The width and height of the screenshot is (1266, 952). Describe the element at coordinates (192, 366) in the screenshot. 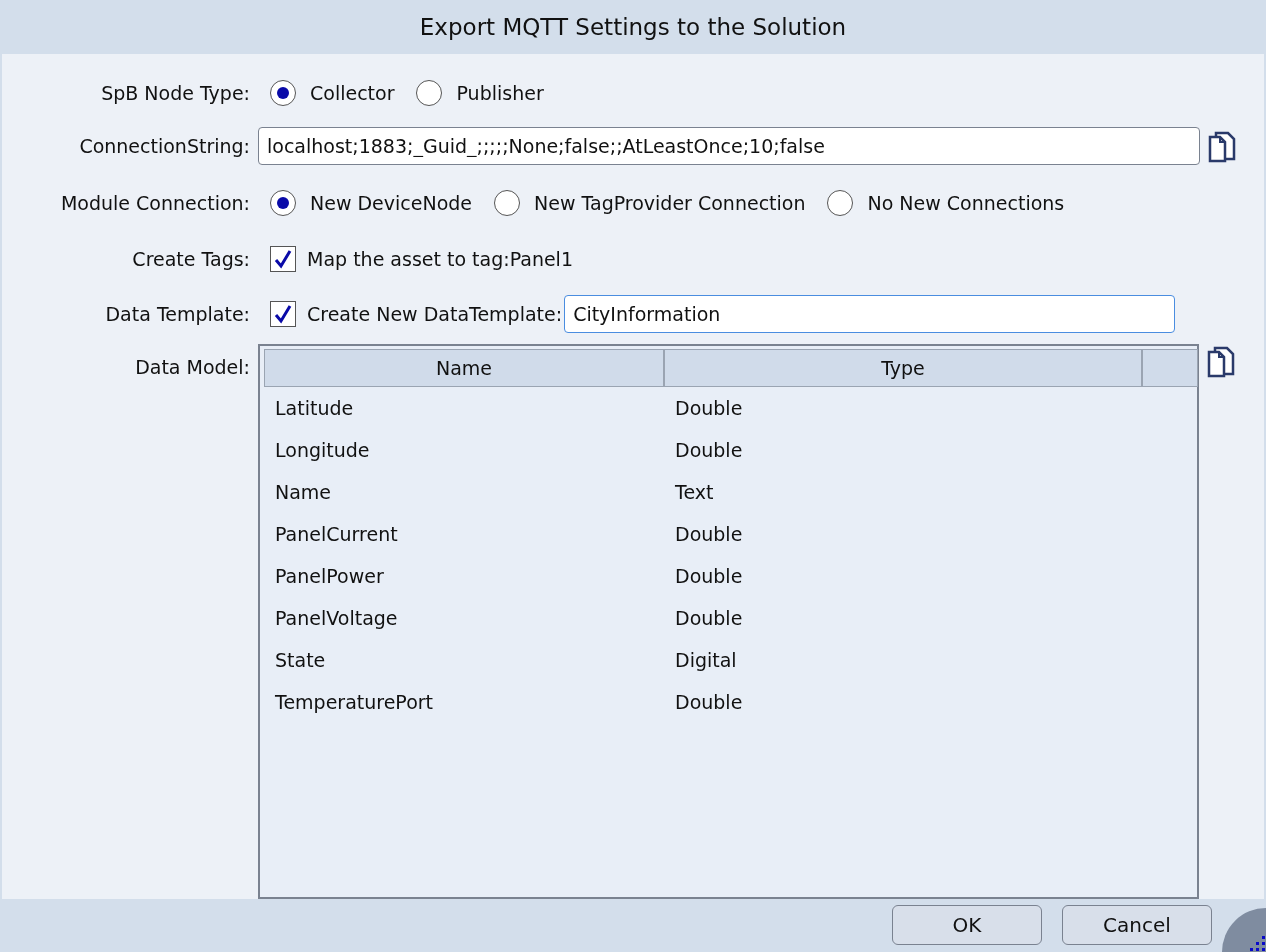

I see `field-label: Data Model:` at that location.